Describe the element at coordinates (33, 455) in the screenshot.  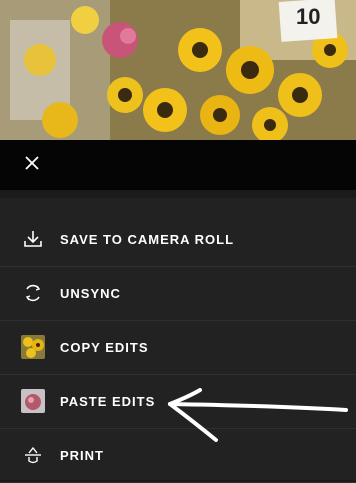
I see `print-icon` at that location.